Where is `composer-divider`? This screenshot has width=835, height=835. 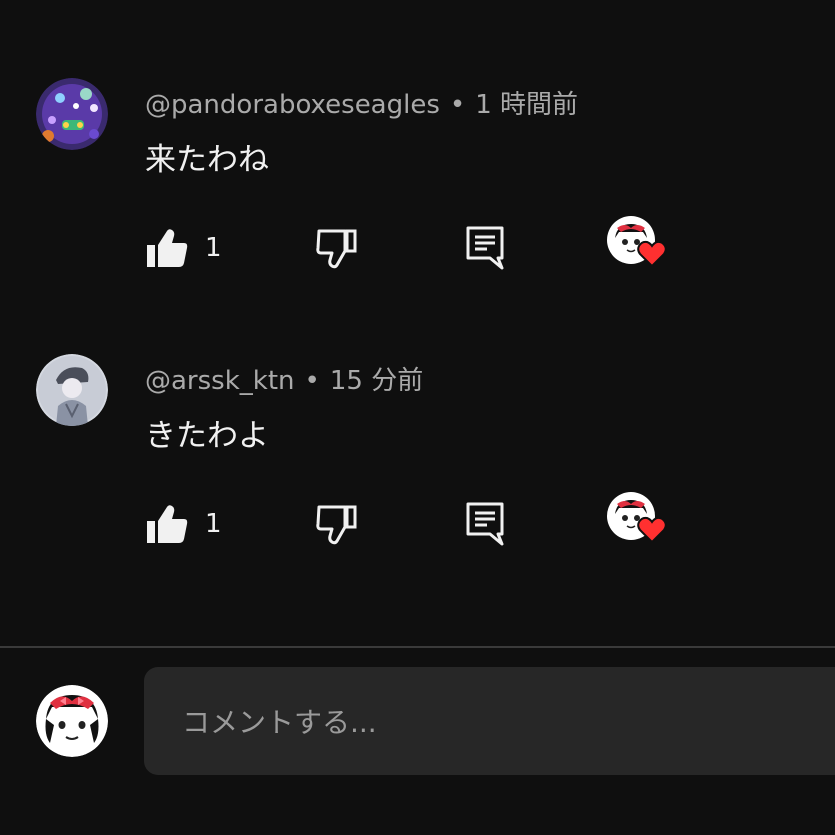
composer-divider is located at coordinates (417, 647).